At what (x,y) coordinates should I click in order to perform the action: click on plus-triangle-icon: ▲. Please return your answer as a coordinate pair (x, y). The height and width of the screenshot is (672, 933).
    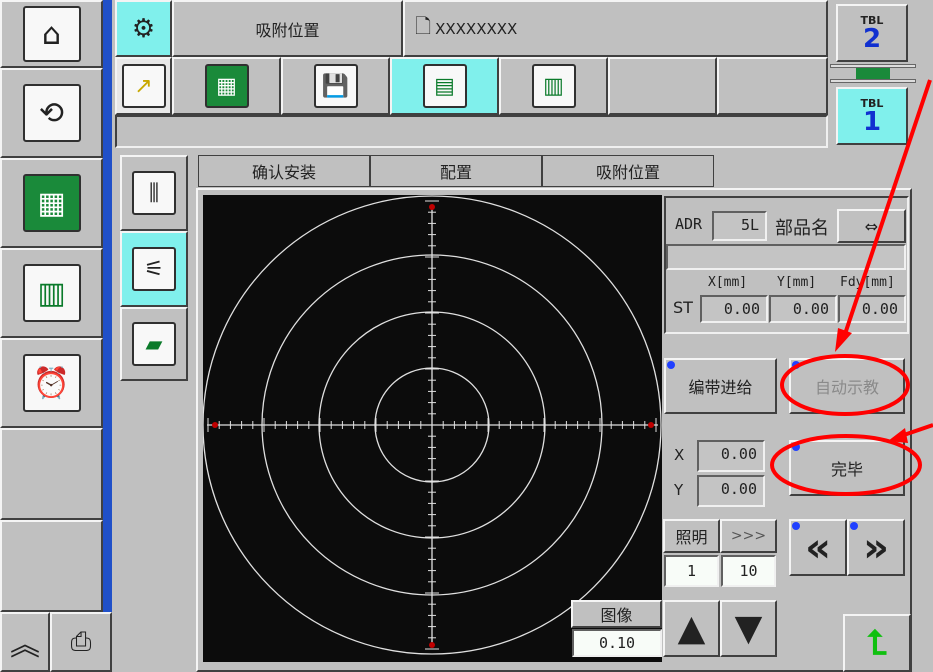
    Looking at the image, I should click on (691, 628).